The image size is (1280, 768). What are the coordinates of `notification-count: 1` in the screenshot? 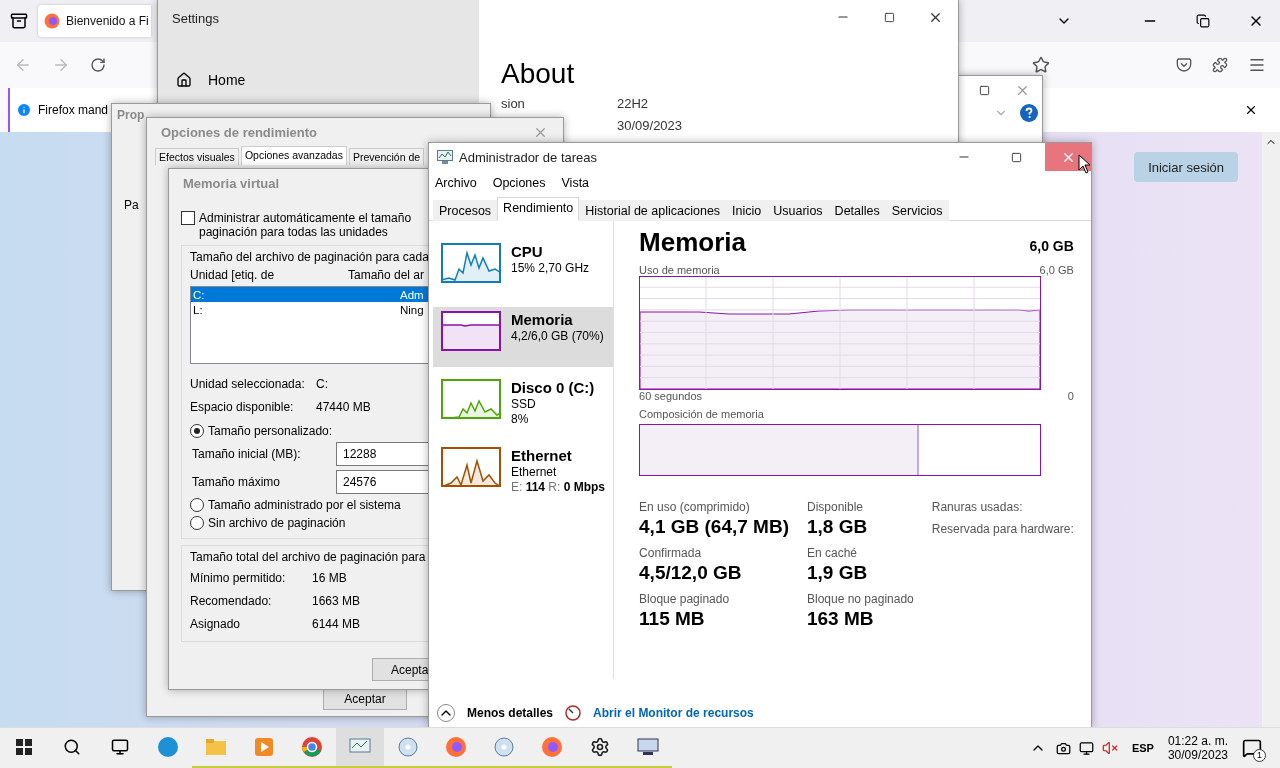 It's located at (1259, 755).